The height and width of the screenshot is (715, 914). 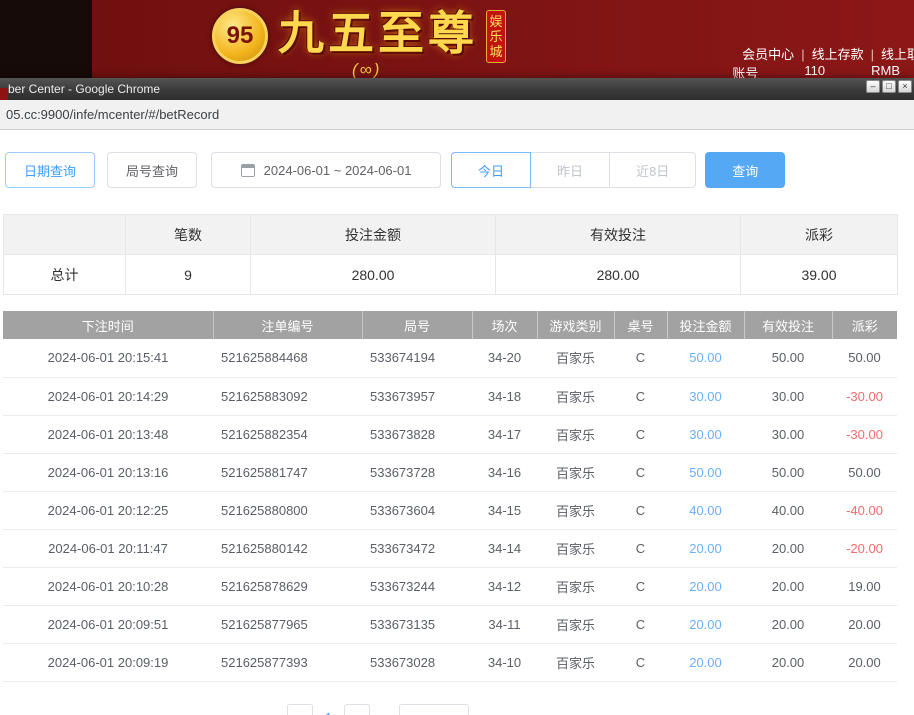 What do you see at coordinates (897, 54) in the screenshot?
I see `nav-withdraw-link: 线上取` at bounding box center [897, 54].